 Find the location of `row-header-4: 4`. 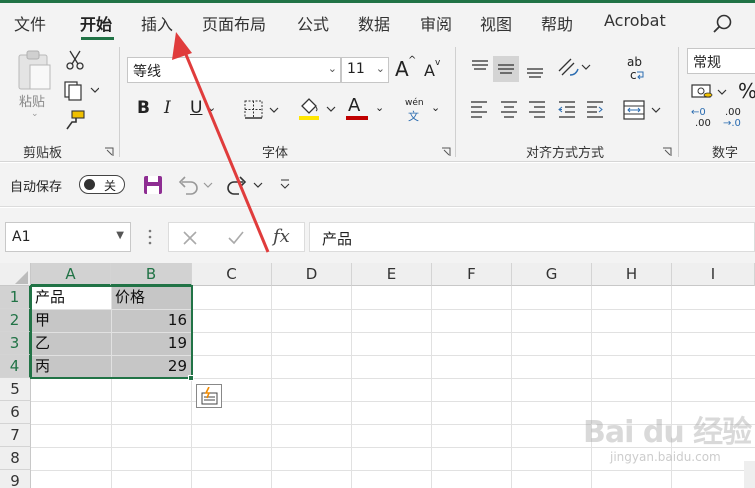

row-header-4: 4 is located at coordinates (15, 366).